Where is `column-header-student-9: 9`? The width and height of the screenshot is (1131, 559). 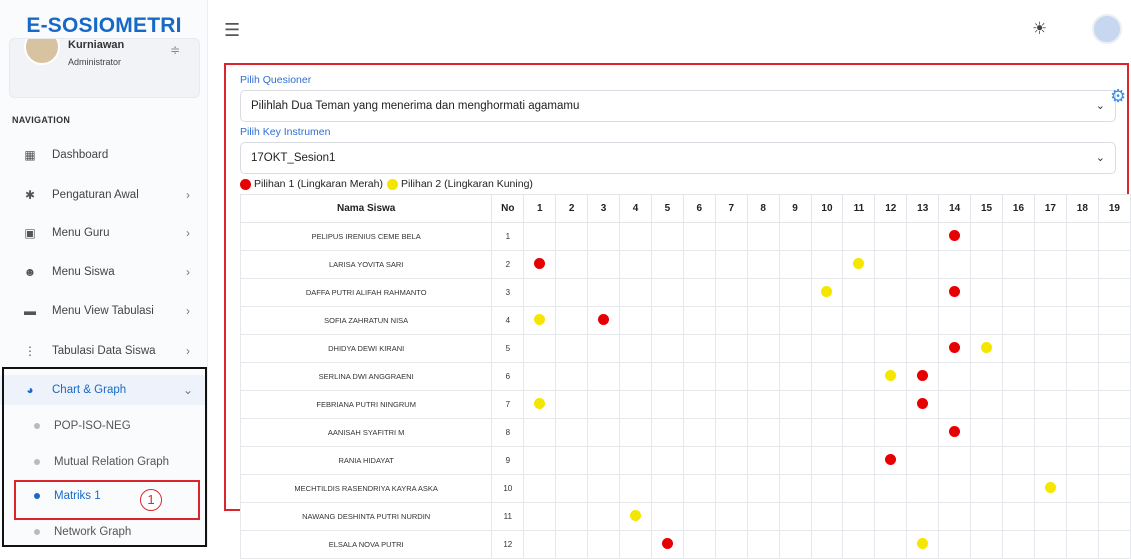
column-header-student-9: 9 is located at coordinates (795, 208).